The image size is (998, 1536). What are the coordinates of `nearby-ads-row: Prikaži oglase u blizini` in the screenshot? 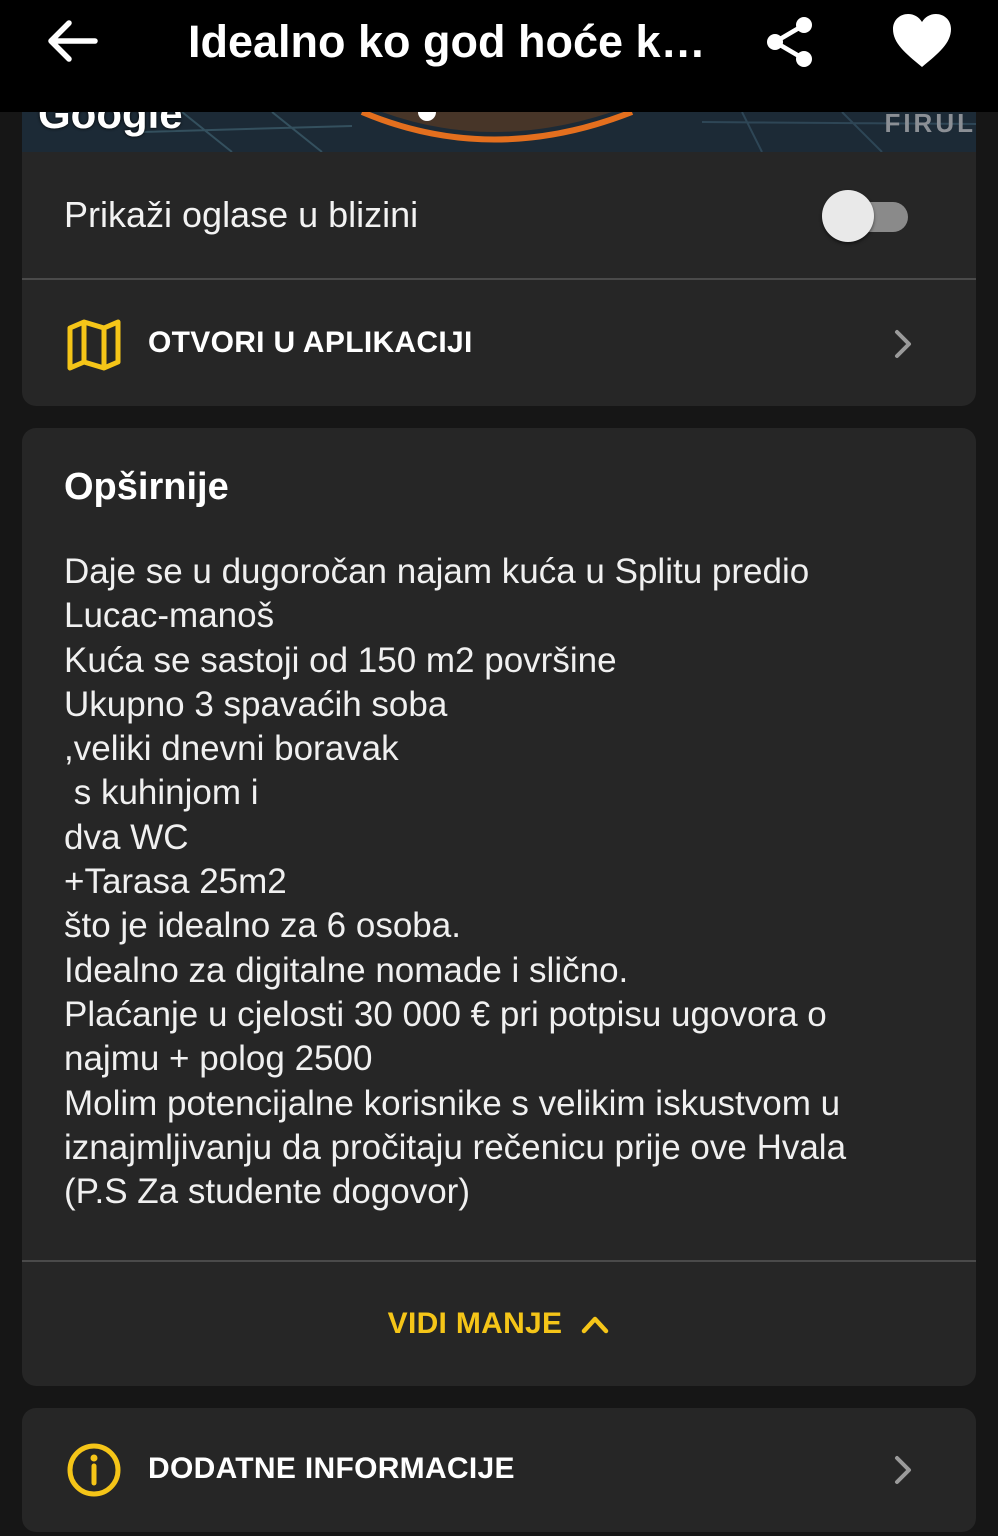 It's located at (499, 215).